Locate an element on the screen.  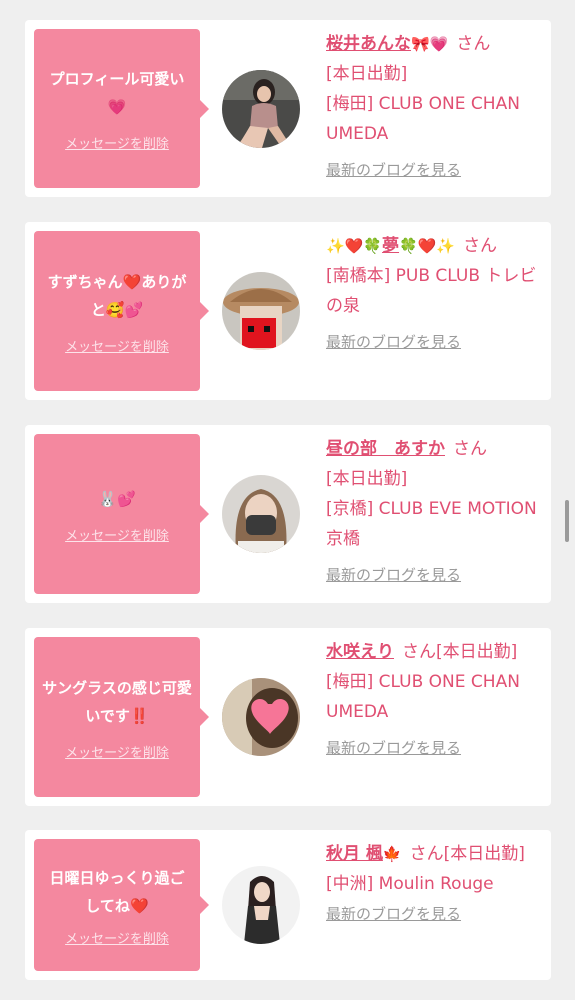
message-bubble: プロフィール可愛い💗 メッセージを削除 is located at coordinates (121, 108).